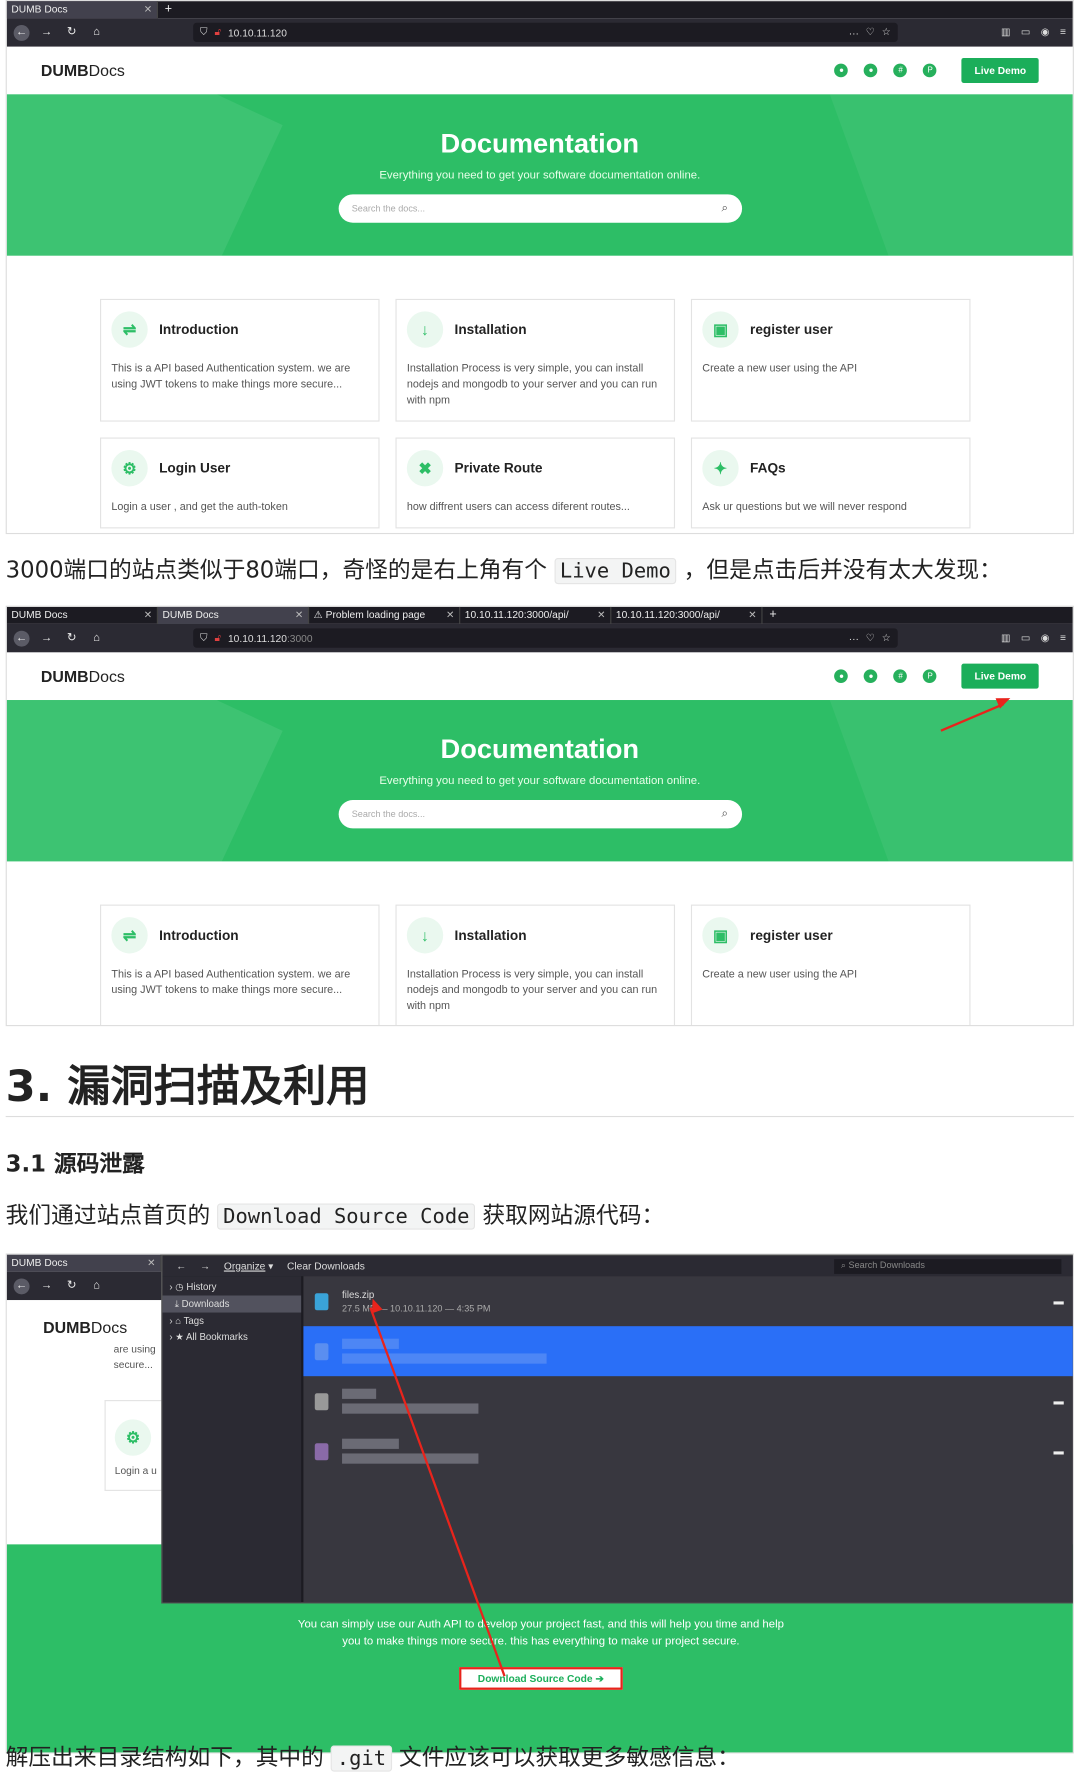 This screenshot has width=1080, height=1787. What do you see at coordinates (687, 615) in the screenshot?
I see `tab-api-2: 10.10.11.120:3000/api/ ✕` at bounding box center [687, 615].